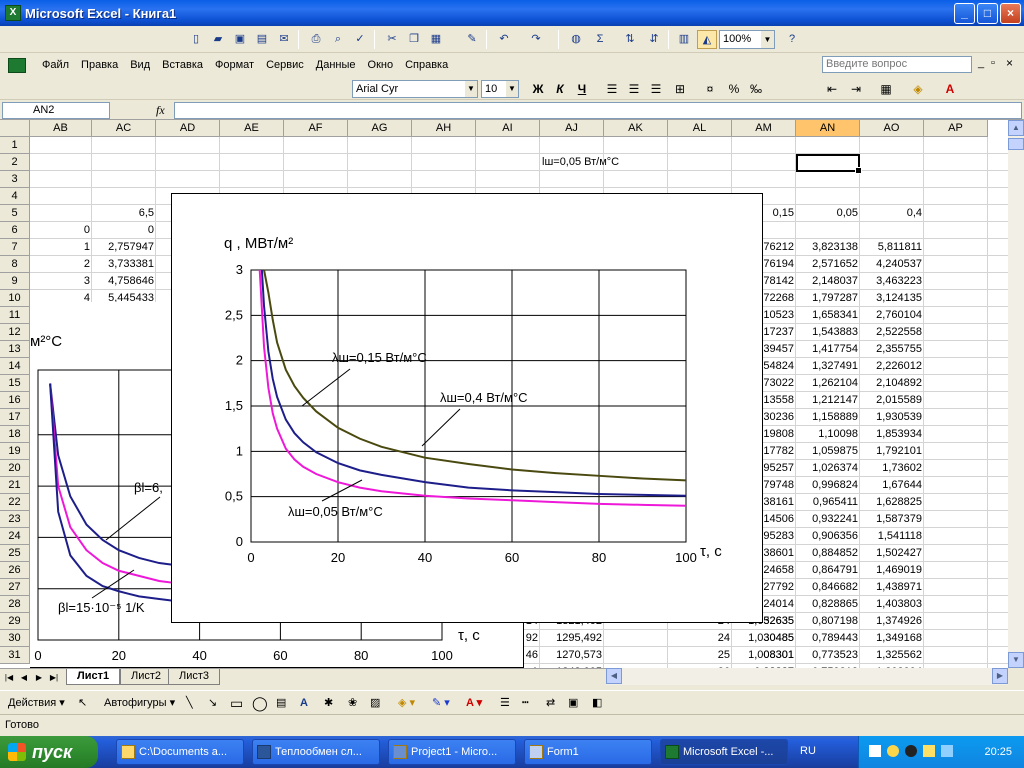  What do you see at coordinates (15, 383) in the screenshot?
I see `row-header: 15` at bounding box center [15, 383].